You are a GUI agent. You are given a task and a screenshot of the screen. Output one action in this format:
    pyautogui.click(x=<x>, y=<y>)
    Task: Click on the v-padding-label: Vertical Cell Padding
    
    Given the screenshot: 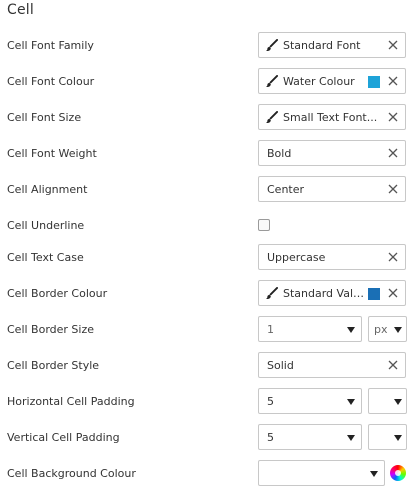 What is the action you would take?
    pyautogui.click(x=63, y=437)
    